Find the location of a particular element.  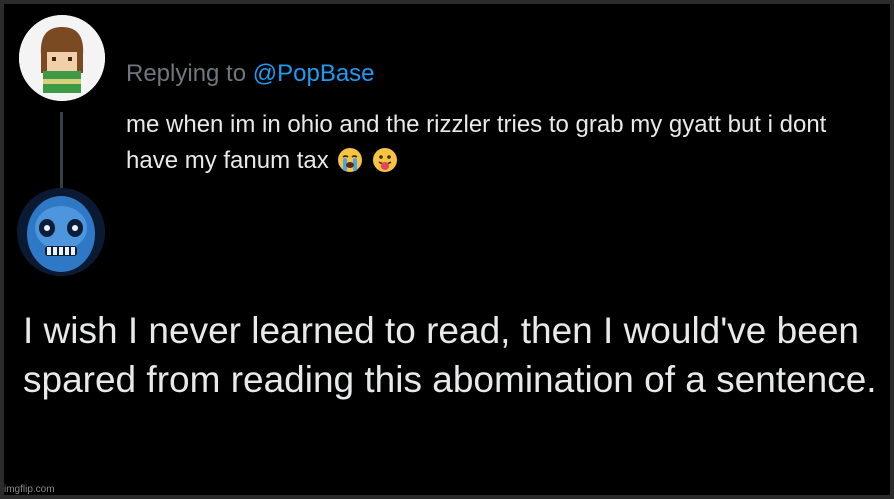

replying-to-line: Replying to @PopBase is located at coordinates (250, 74).